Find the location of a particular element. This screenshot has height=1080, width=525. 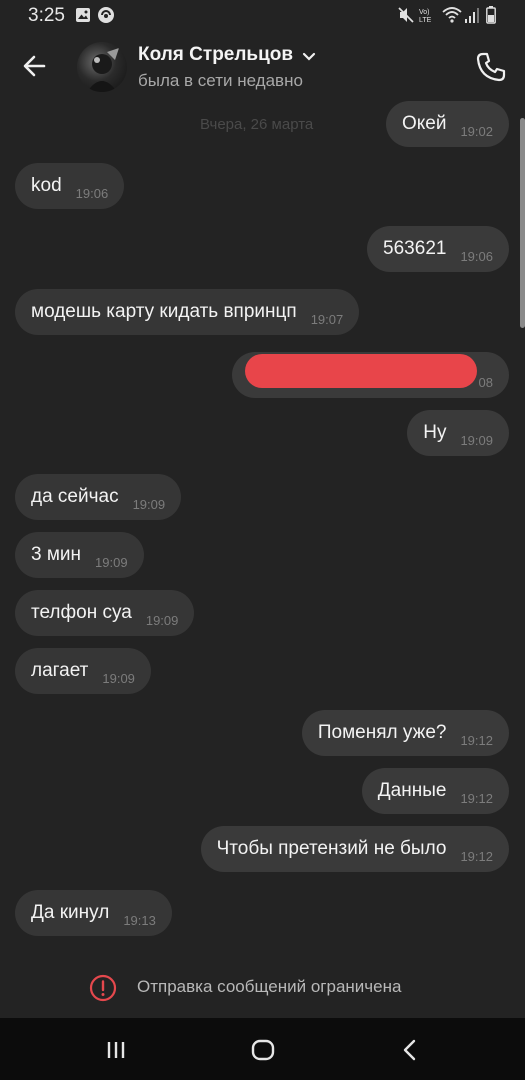

svg-text: LTE is located at coordinates (425, 20).